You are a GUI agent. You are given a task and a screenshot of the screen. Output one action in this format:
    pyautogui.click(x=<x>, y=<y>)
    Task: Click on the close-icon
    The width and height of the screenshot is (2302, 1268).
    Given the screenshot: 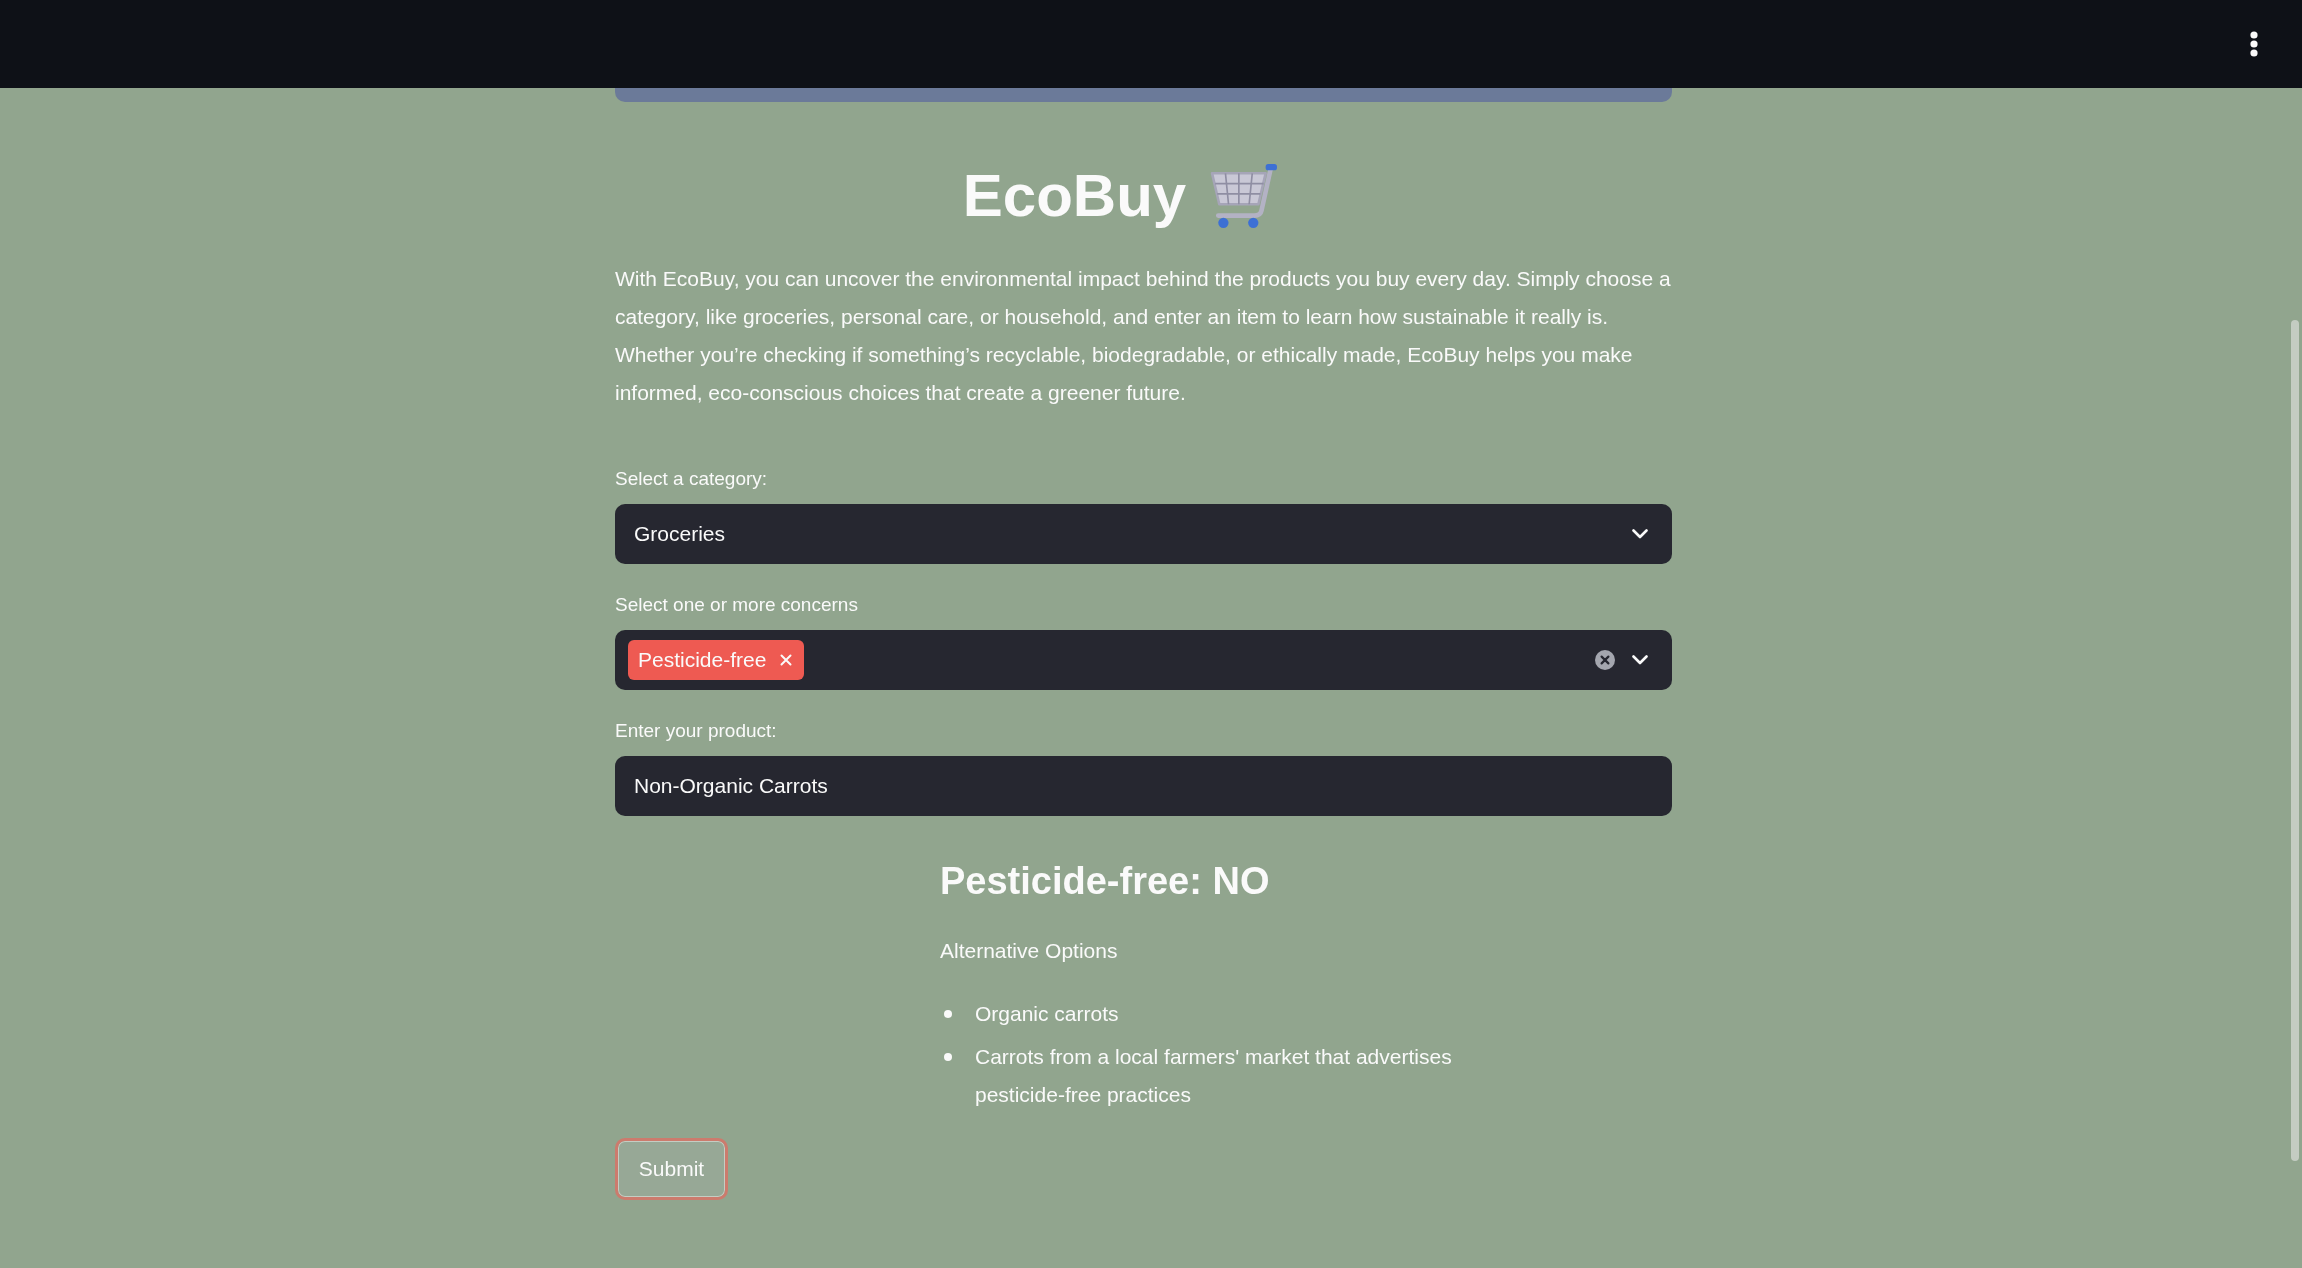 What is the action you would take?
    pyautogui.click(x=786, y=660)
    